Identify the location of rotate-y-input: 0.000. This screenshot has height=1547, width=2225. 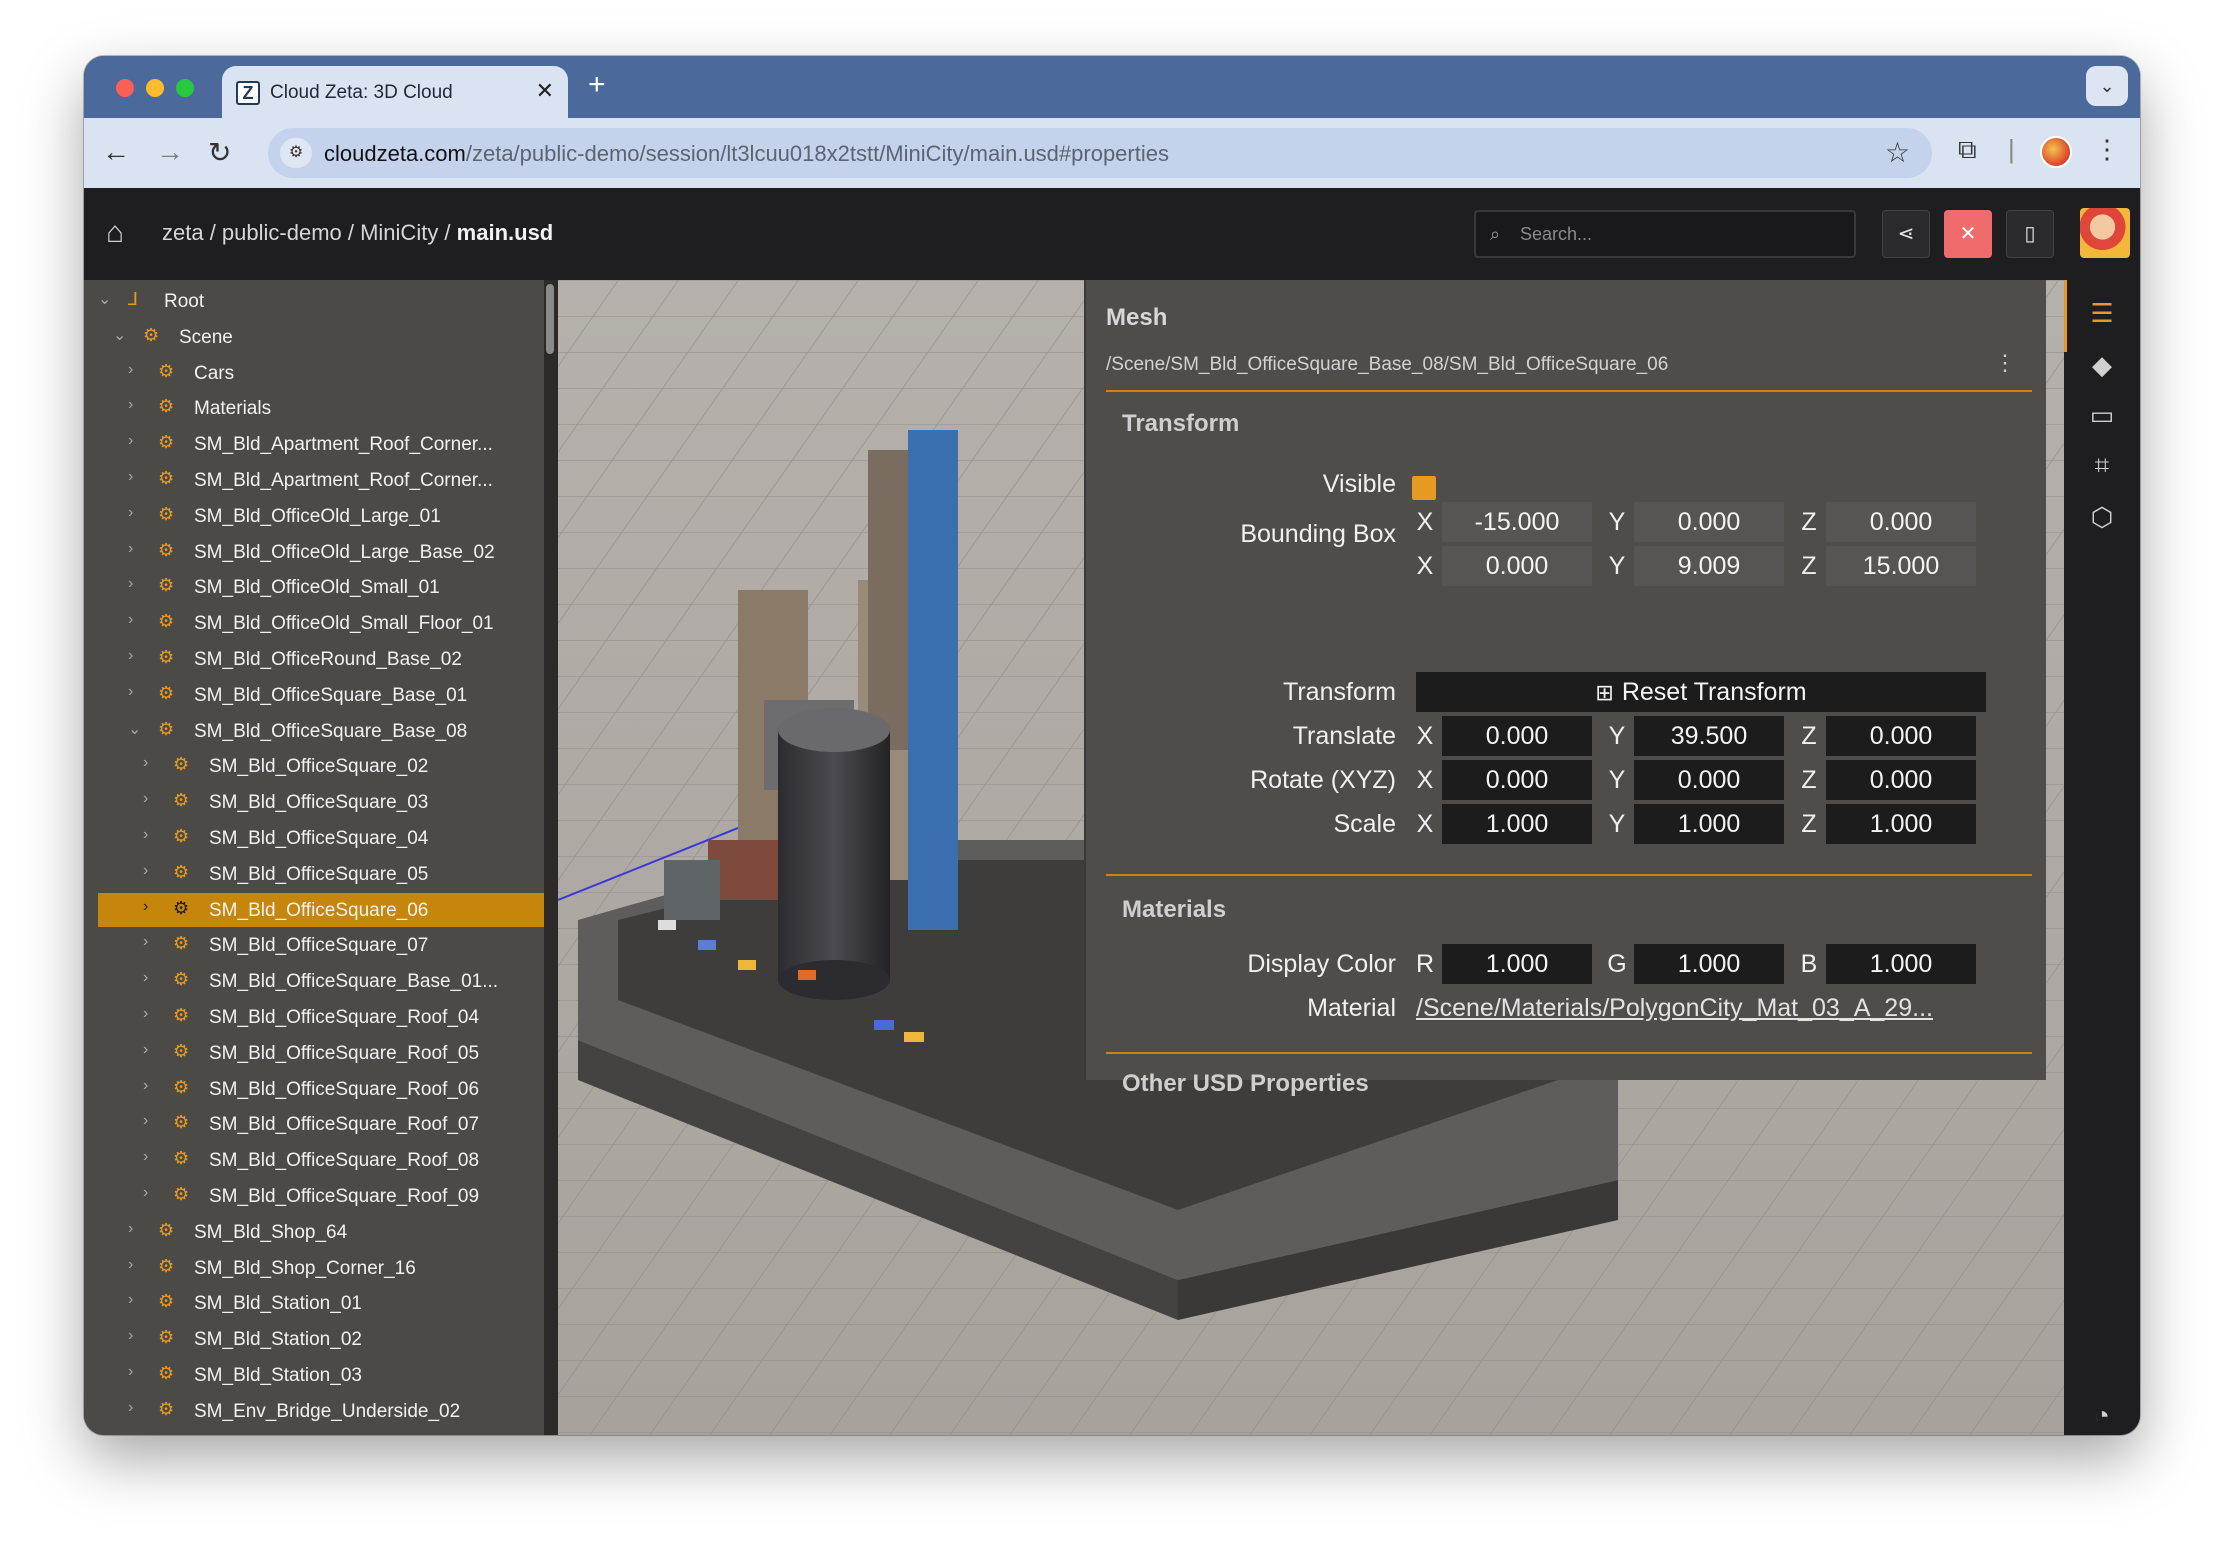
(1709, 780).